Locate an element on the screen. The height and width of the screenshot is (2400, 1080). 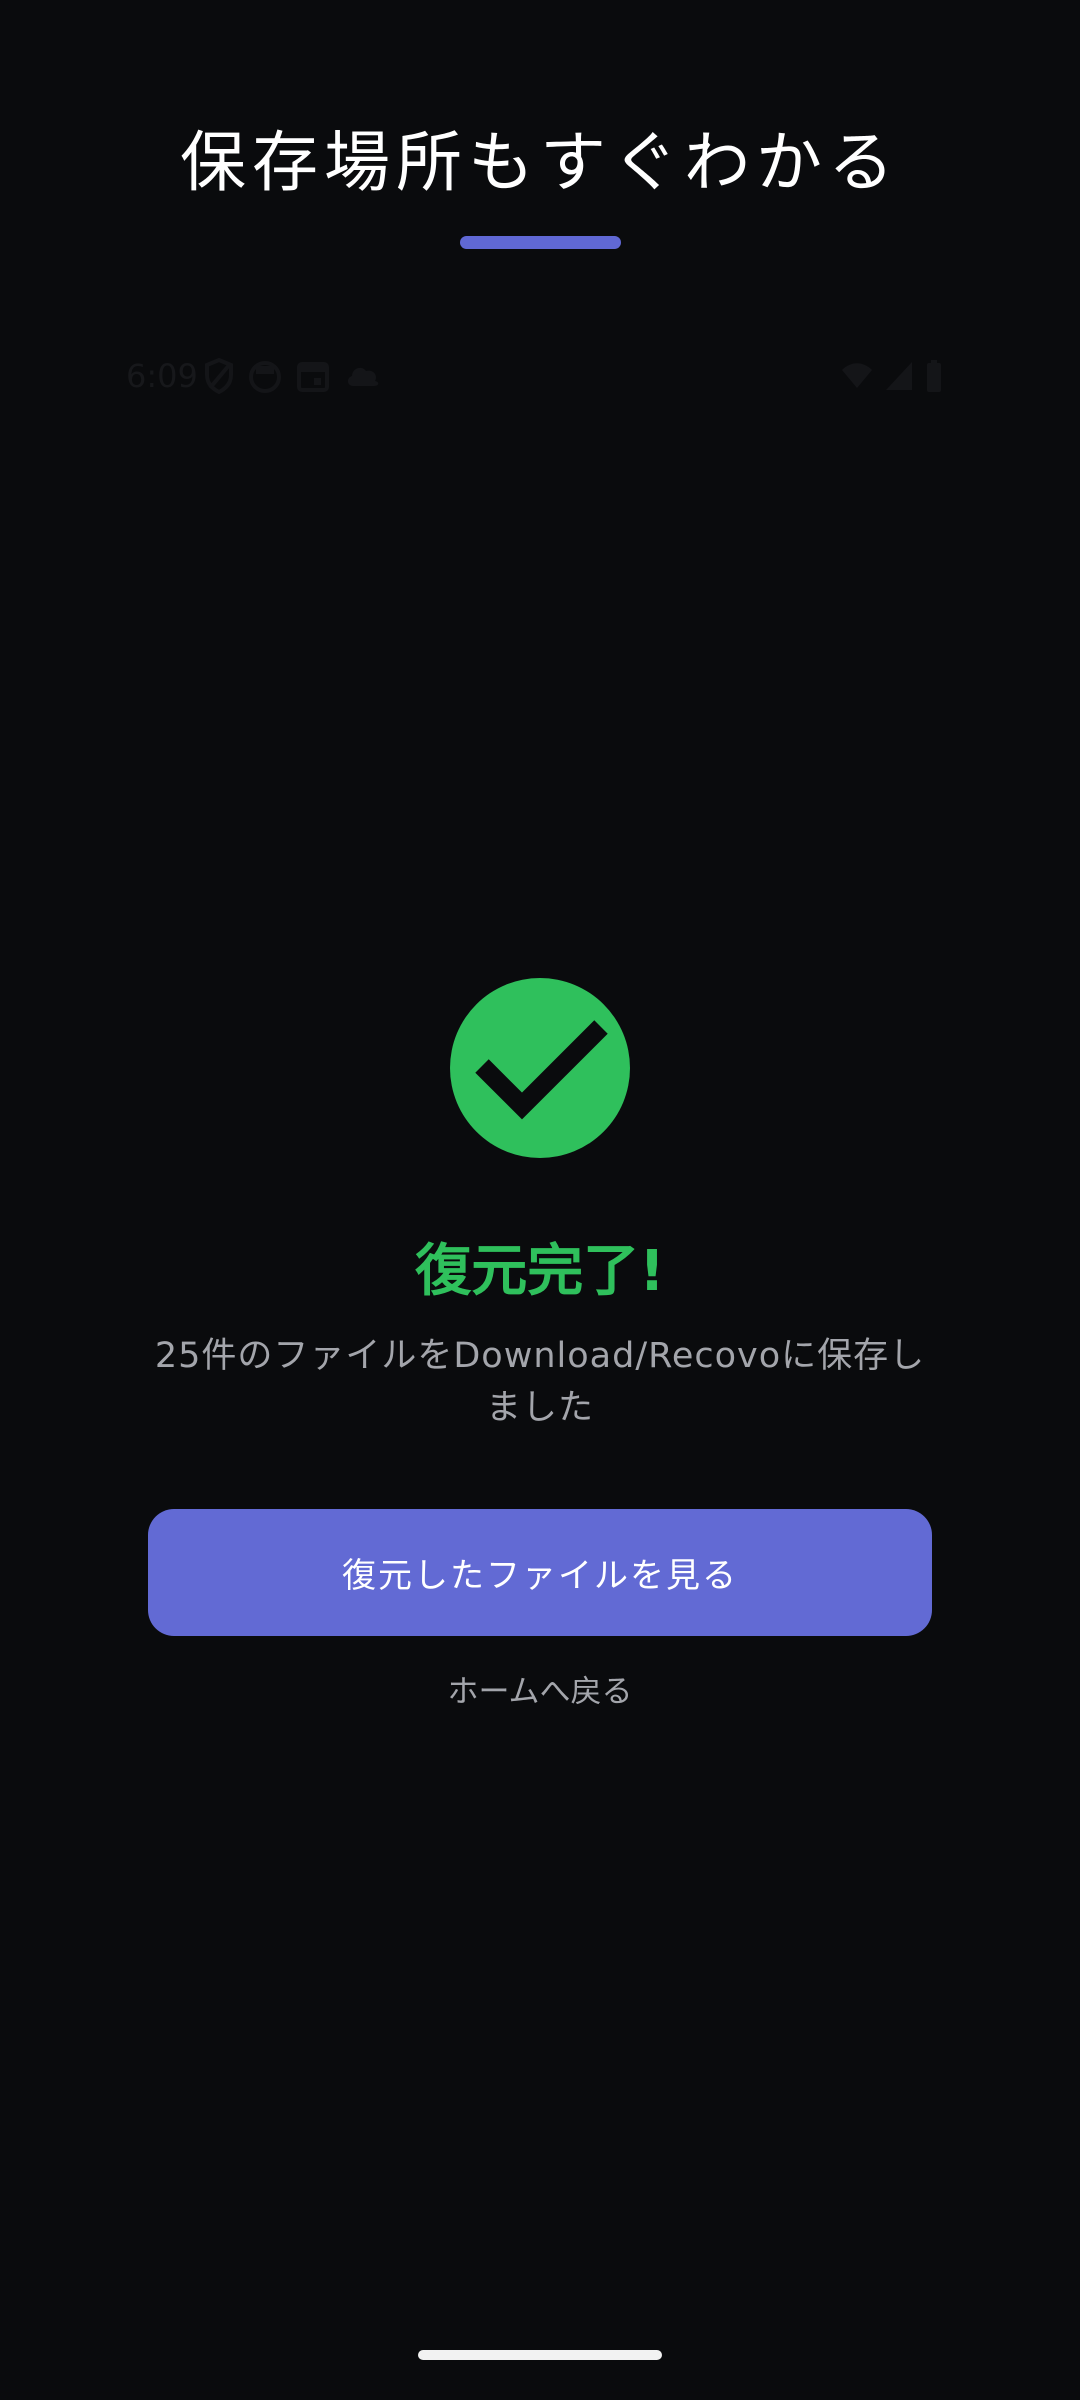
gesture-navigation-bar is located at coordinates (540, 2355).